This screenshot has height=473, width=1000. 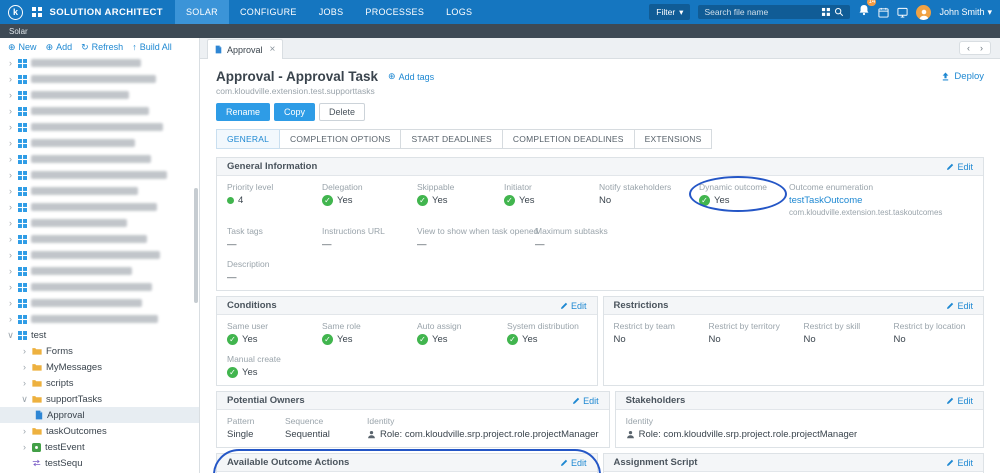 What do you see at coordinates (573, 306) in the screenshot?
I see `edit-conditions-button: Edit` at bounding box center [573, 306].